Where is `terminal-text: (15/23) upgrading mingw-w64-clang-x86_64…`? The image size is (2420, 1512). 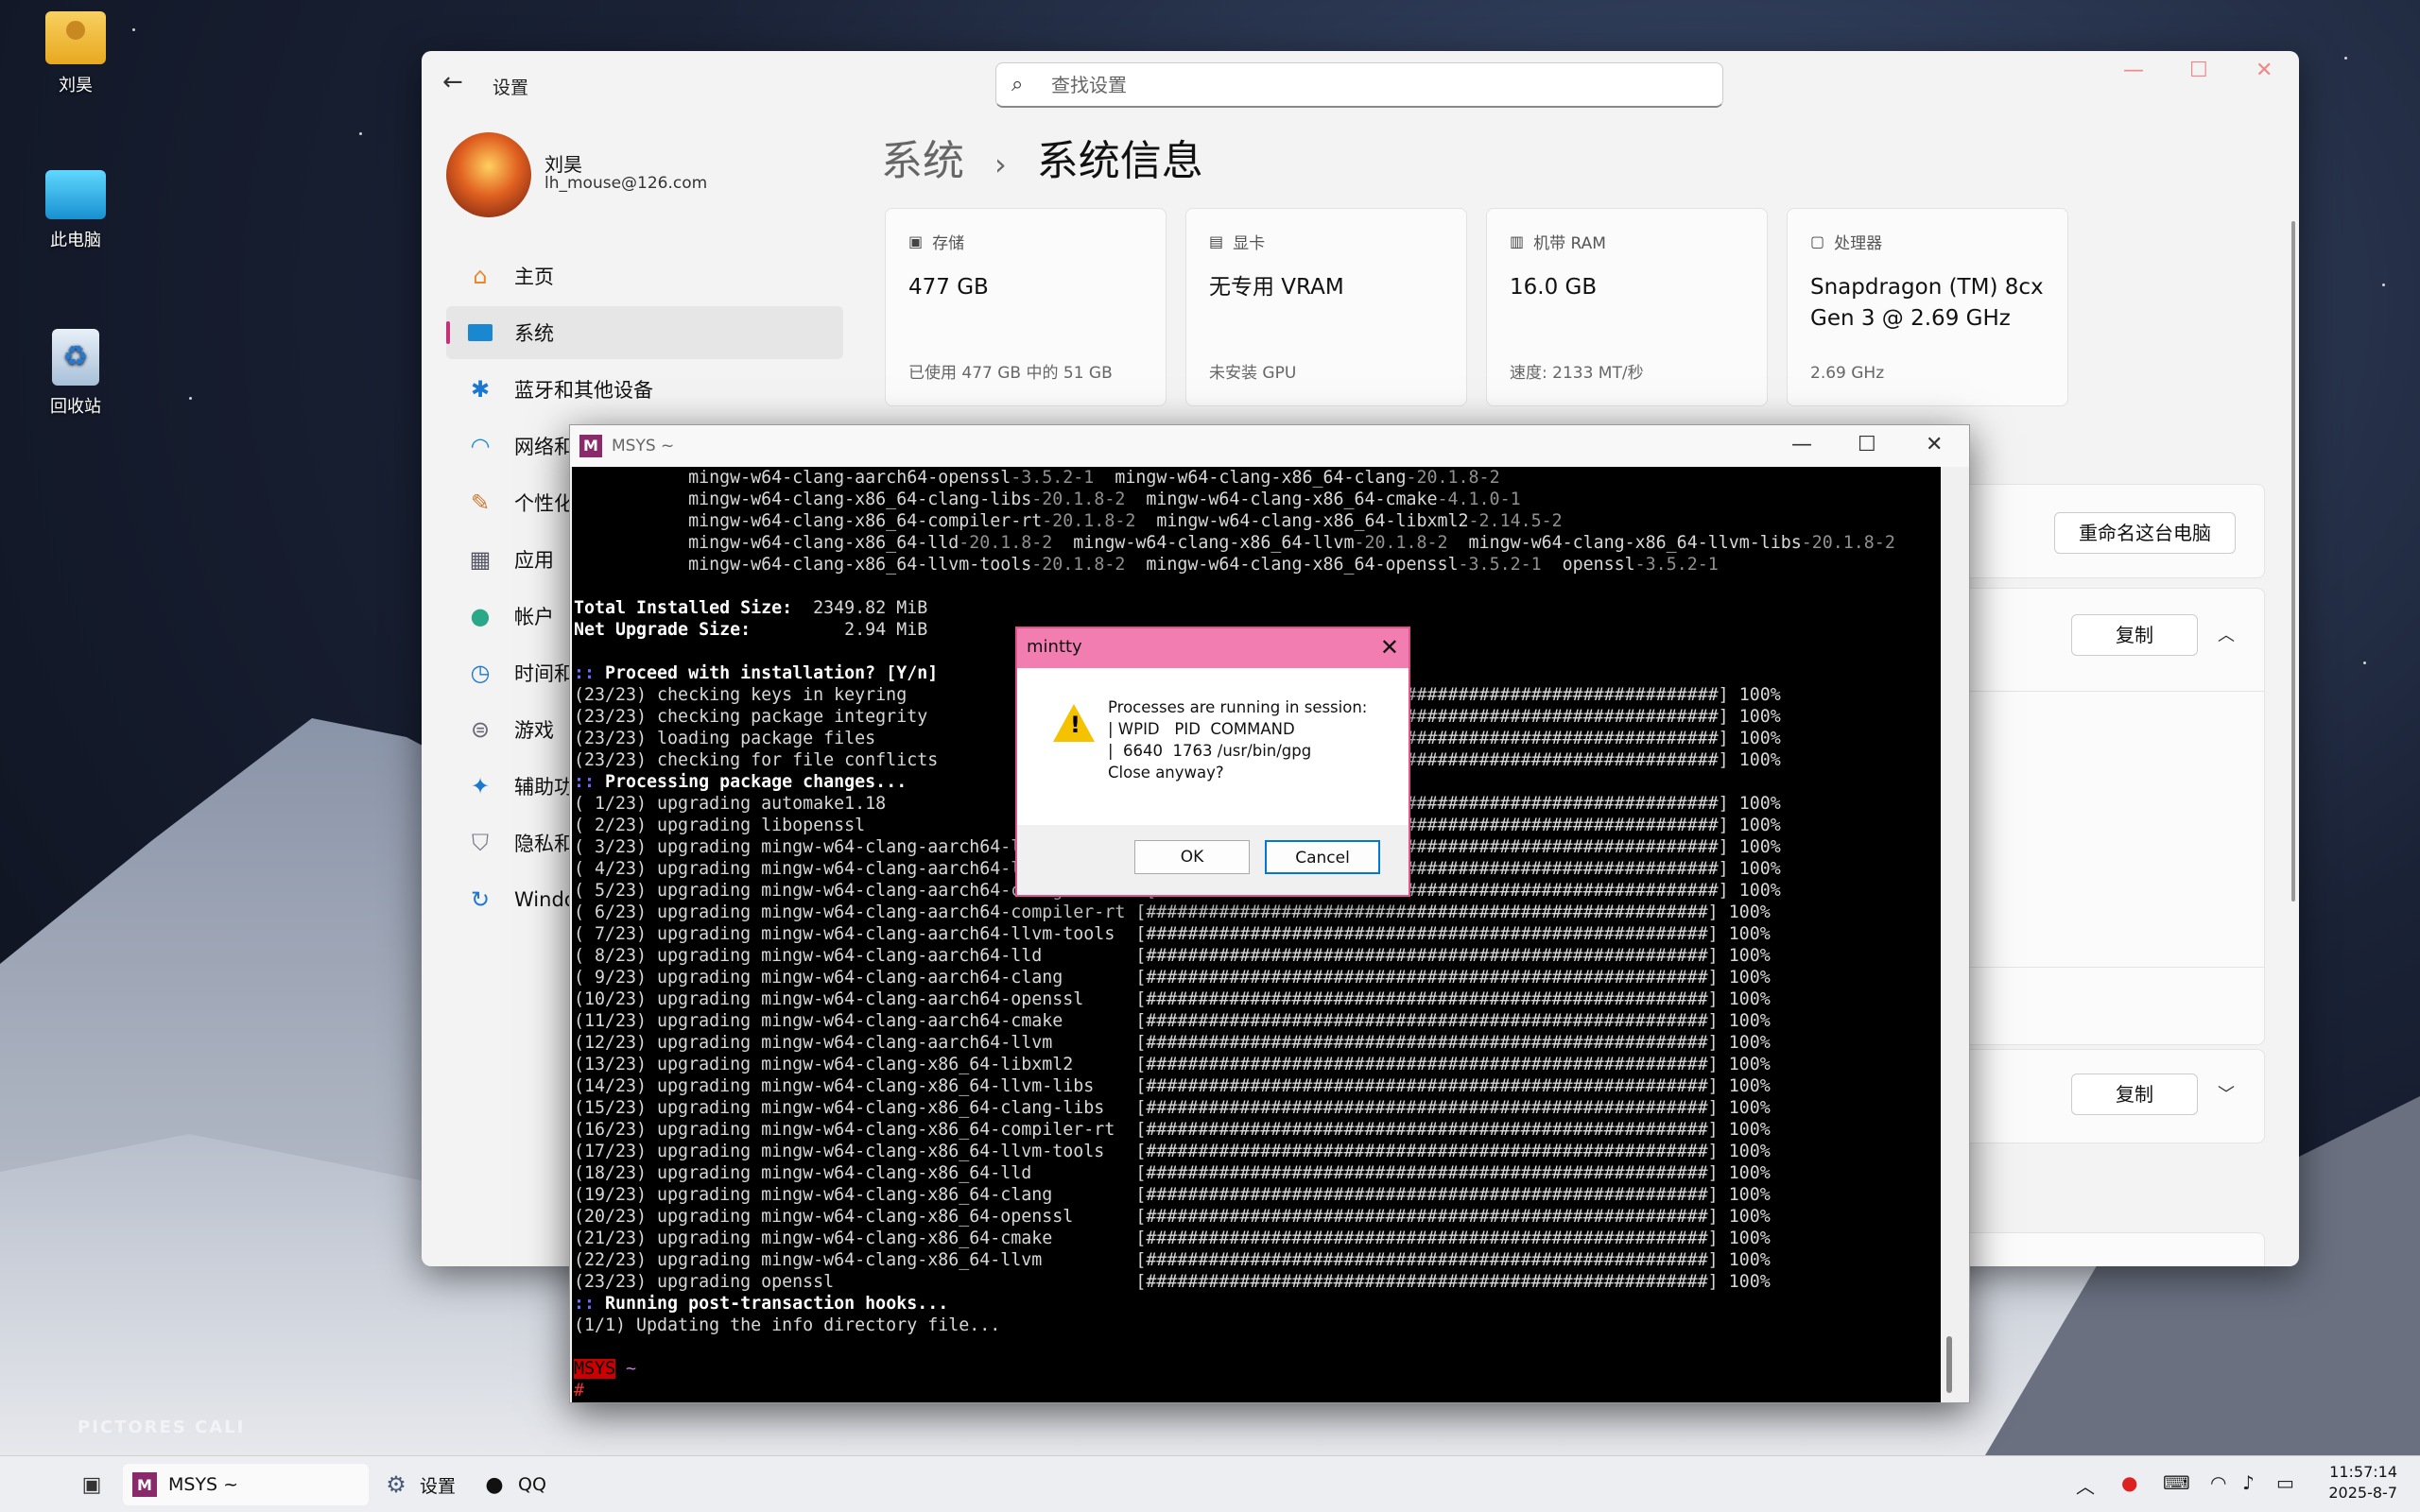
terminal-text: (15/23) upgrading mingw-w64-clang-x86_64… is located at coordinates (1172, 1108).